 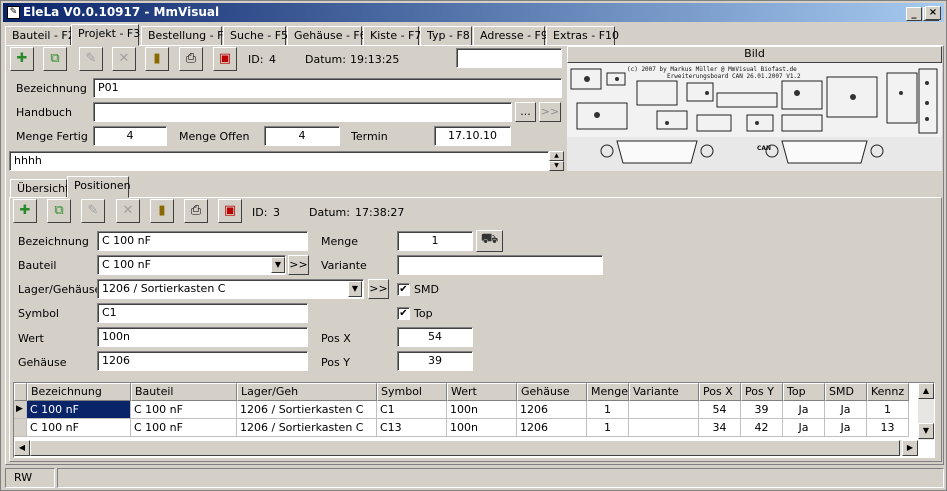 I want to click on pos-edit-icon: ✎, so click(x=93, y=211).